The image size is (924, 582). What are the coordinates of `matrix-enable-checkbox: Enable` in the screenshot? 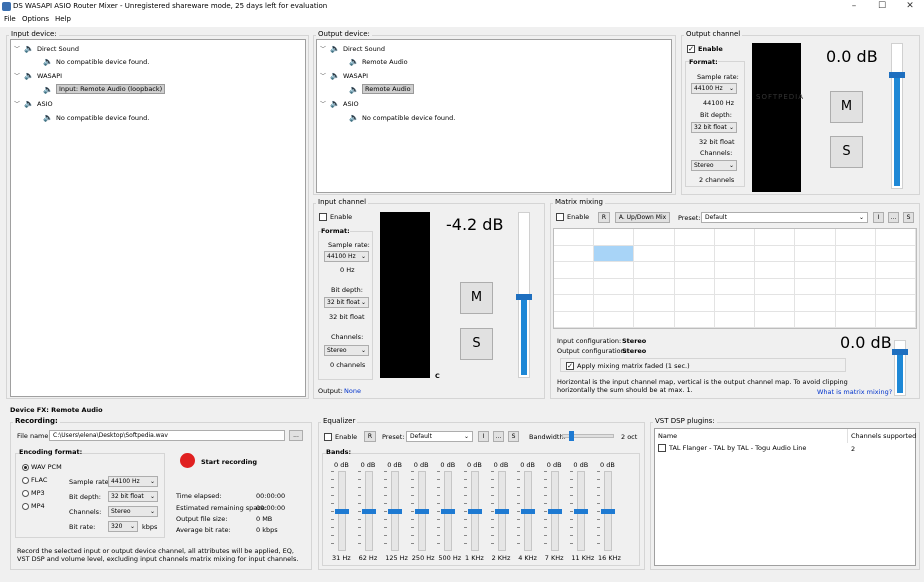 It's located at (572, 217).